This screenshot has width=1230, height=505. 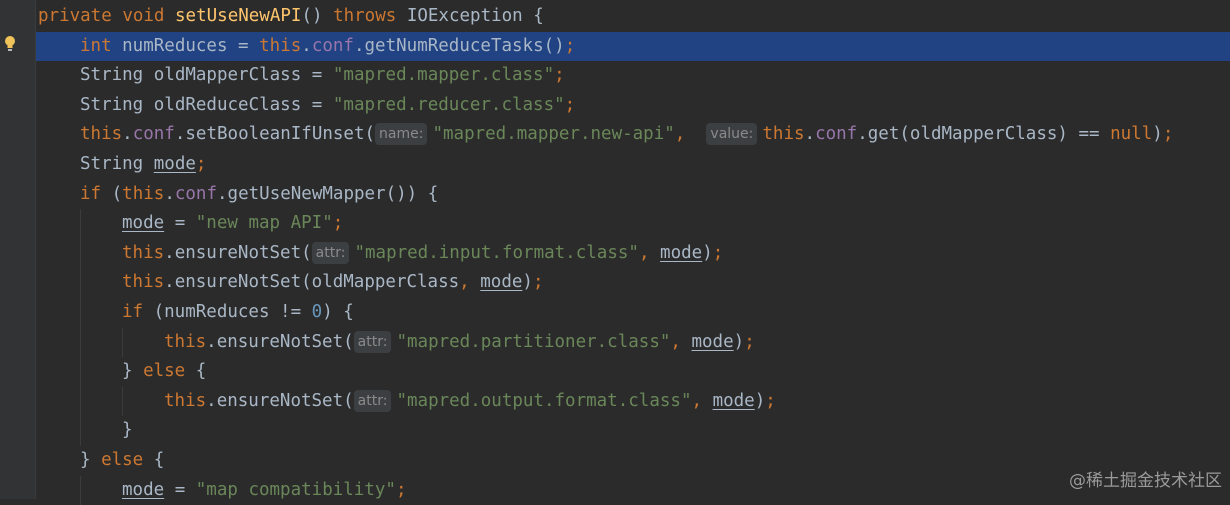 What do you see at coordinates (633, 372) in the screenshot?
I see `code-line-13: } else {` at bounding box center [633, 372].